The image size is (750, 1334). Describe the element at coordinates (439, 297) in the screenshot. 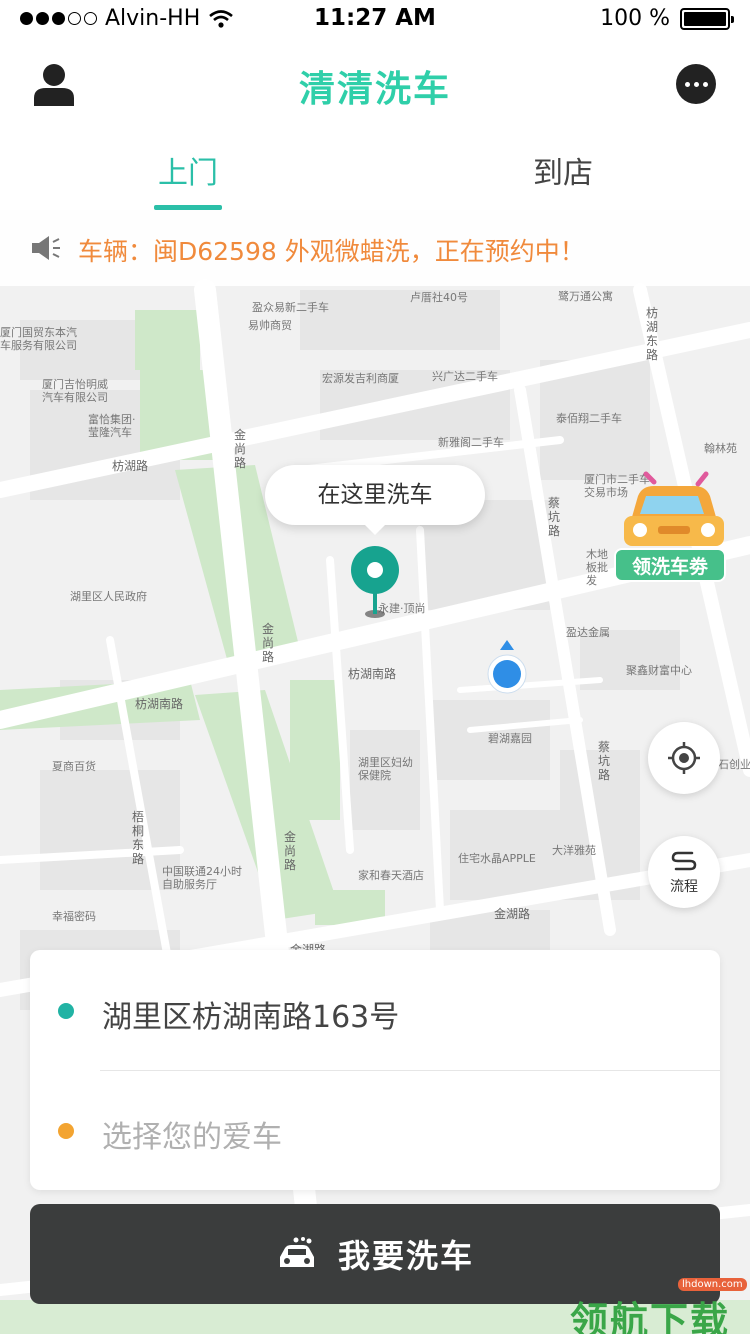

I see `poi-label: 卢厝社40号` at that location.